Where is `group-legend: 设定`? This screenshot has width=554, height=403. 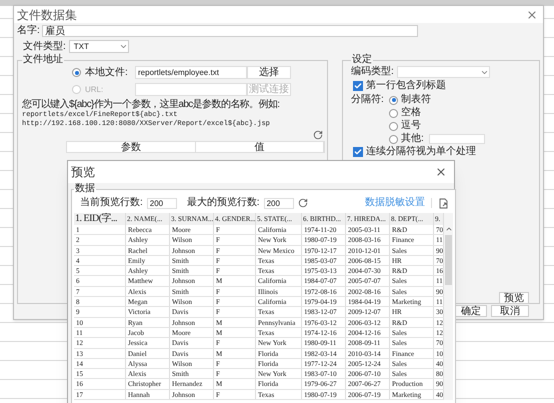 group-legend: 设定 is located at coordinates (362, 60).